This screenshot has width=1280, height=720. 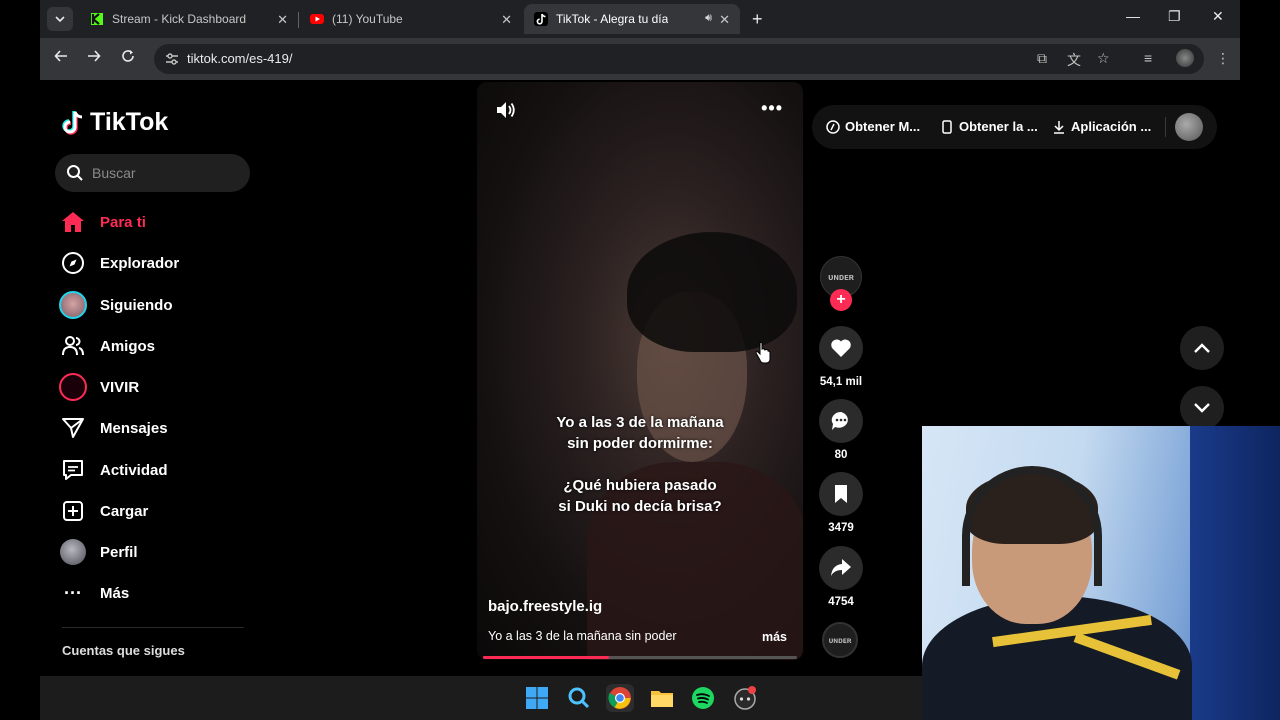 What do you see at coordinates (73, 305) in the screenshot?
I see `following-avatar-icon` at bounding box center [73, 305].